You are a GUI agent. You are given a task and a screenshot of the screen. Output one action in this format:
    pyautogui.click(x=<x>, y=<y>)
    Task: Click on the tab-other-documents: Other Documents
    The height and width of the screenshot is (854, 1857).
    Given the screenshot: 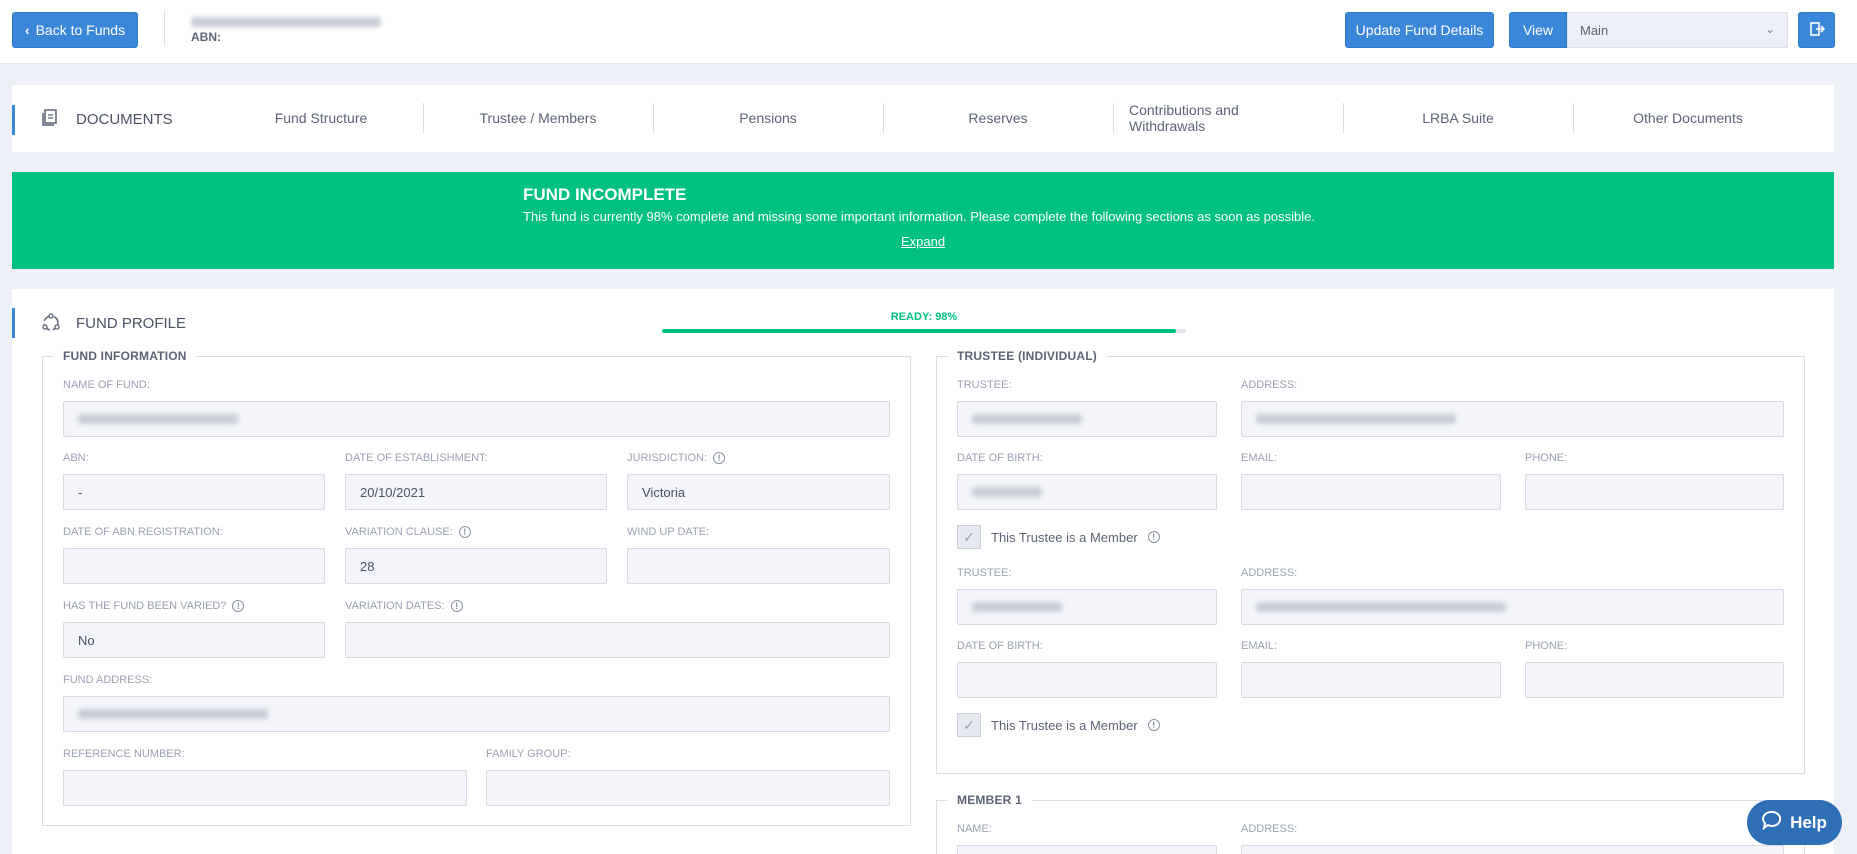 What is the action you would take?
    pyautogui.click(x=1688, y=117)
    